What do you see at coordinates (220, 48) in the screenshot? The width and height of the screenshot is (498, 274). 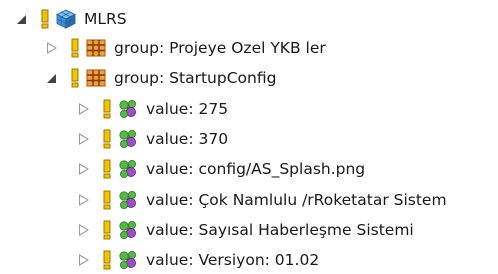 I see `tree-node-label: group: Projeye Ozel YKB ler` at bounding box center [220, 48].